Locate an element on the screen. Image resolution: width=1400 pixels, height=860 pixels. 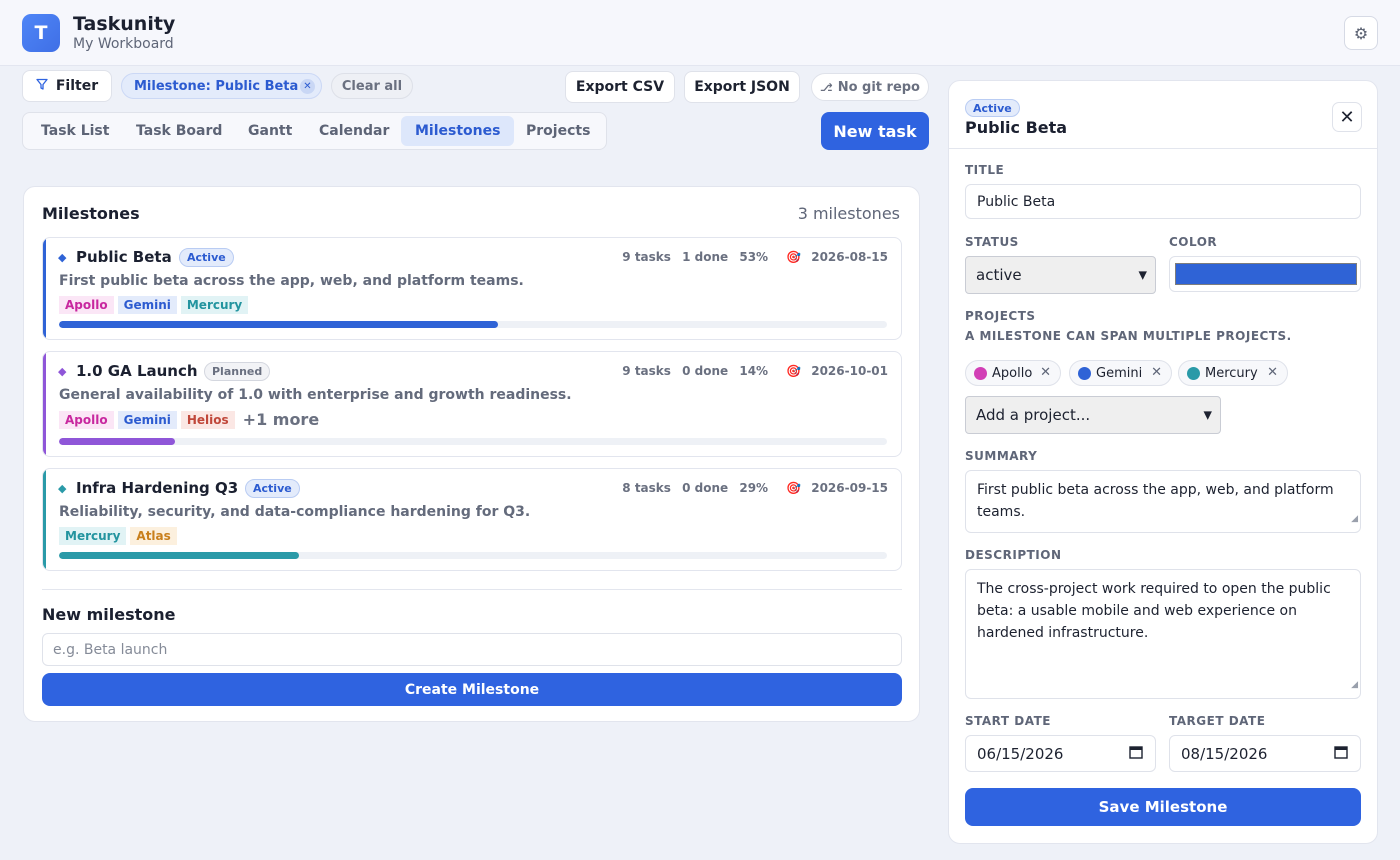
filter-icon is located at coordinates (42, 86).